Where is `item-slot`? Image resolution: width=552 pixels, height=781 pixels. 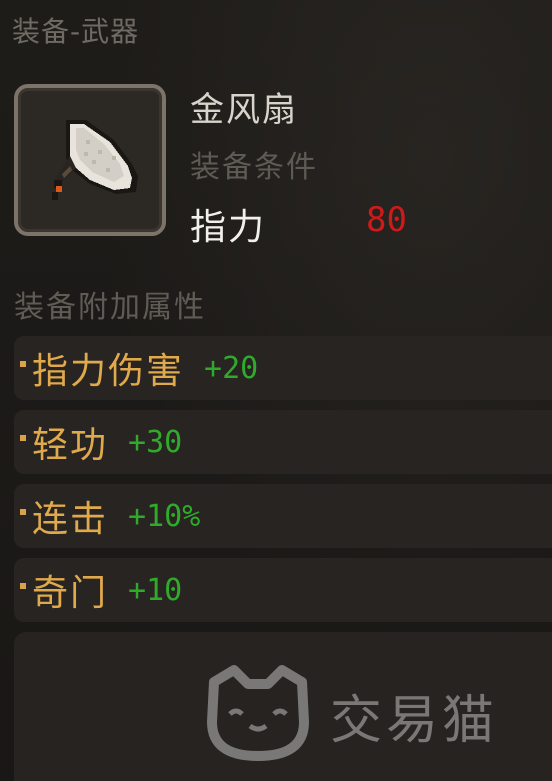
item-slot is located at coordinates (90, 160).